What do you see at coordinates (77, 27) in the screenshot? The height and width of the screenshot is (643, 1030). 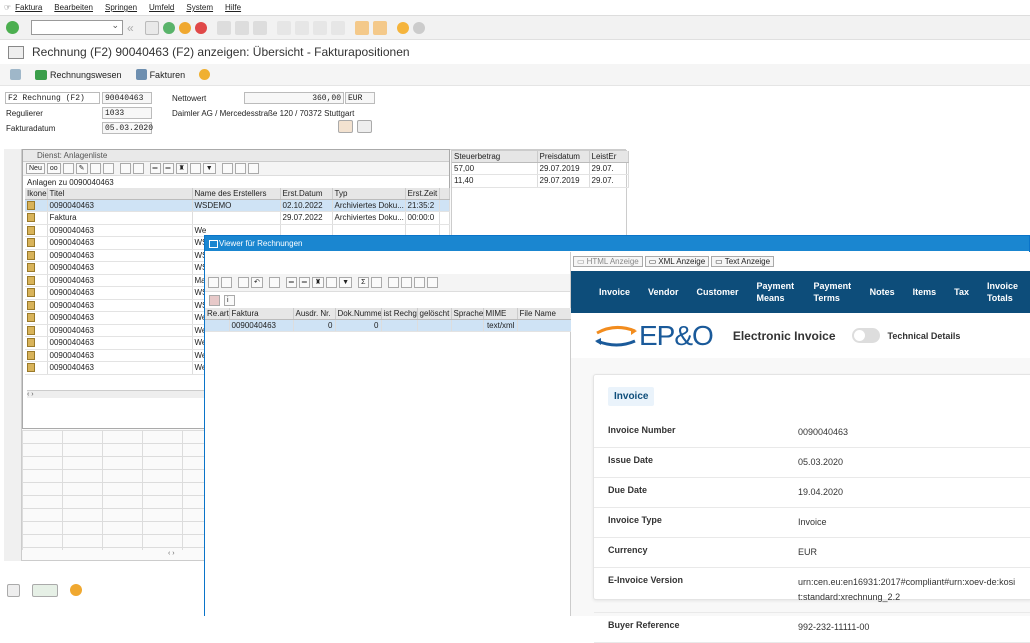 I see `command-field` at bounding box center [77, 27].